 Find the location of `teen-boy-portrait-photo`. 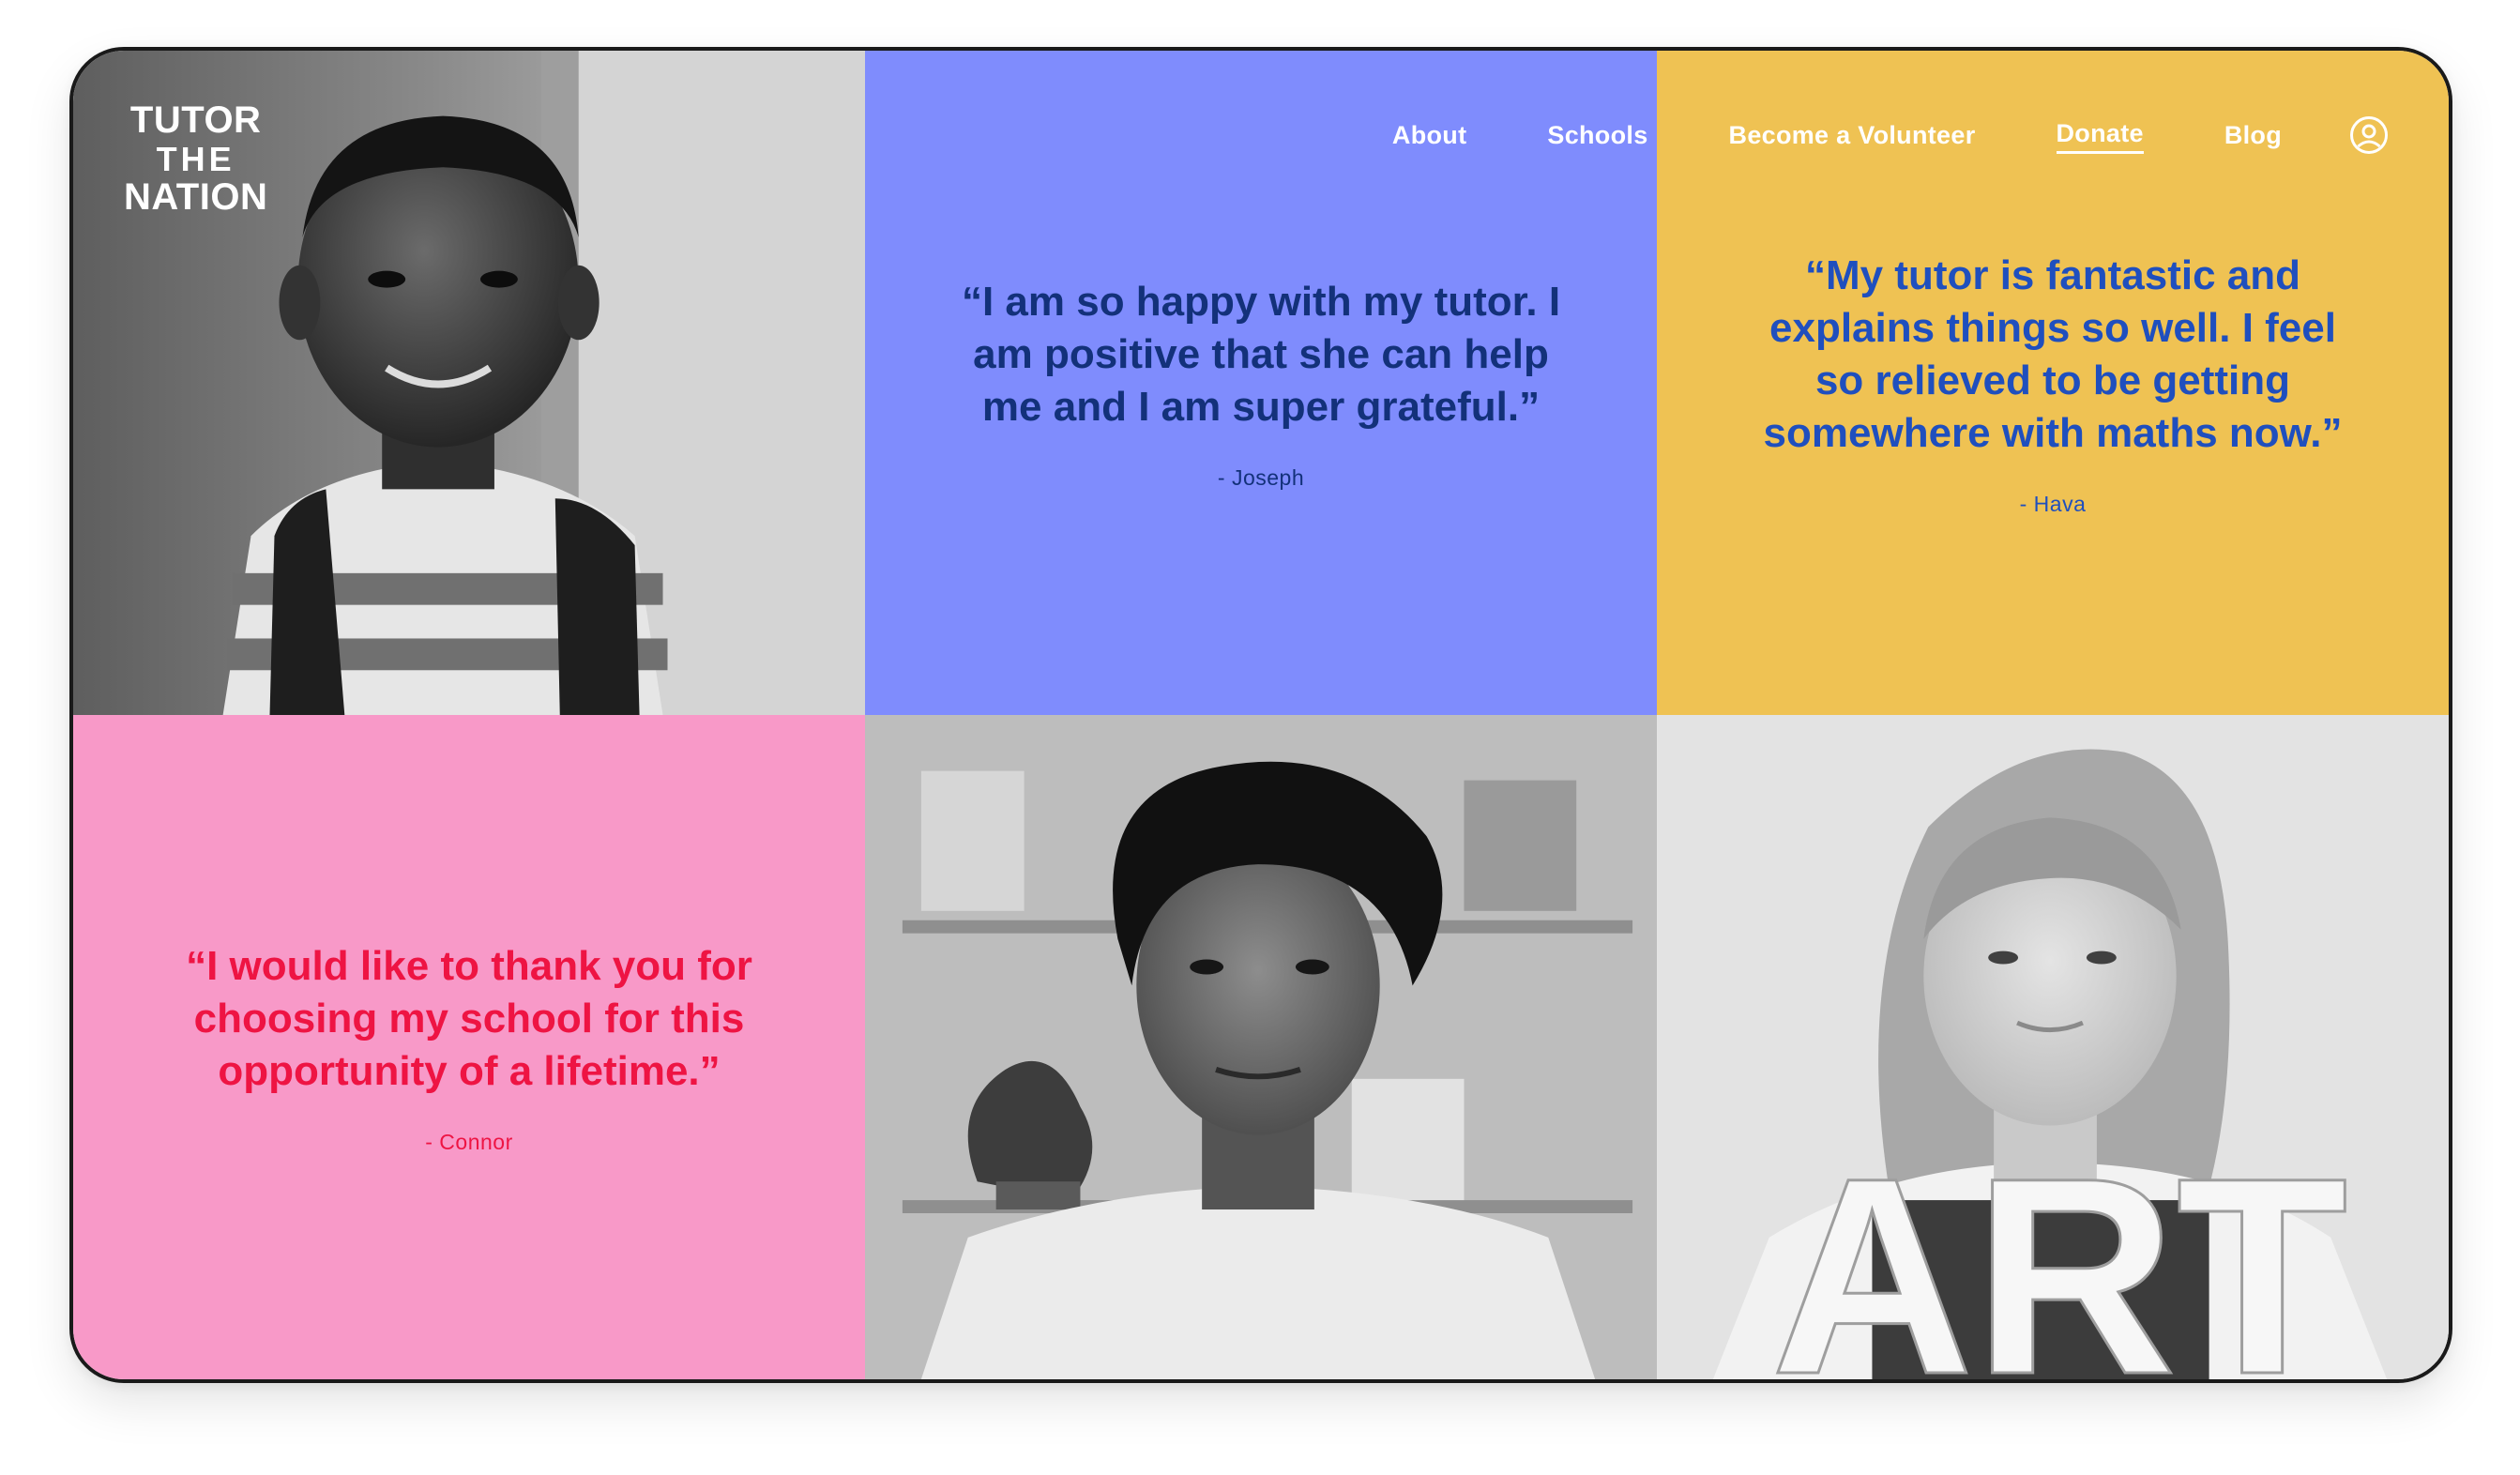

teen-boy-portrait-photo is located at coordinates (1261, 1047).